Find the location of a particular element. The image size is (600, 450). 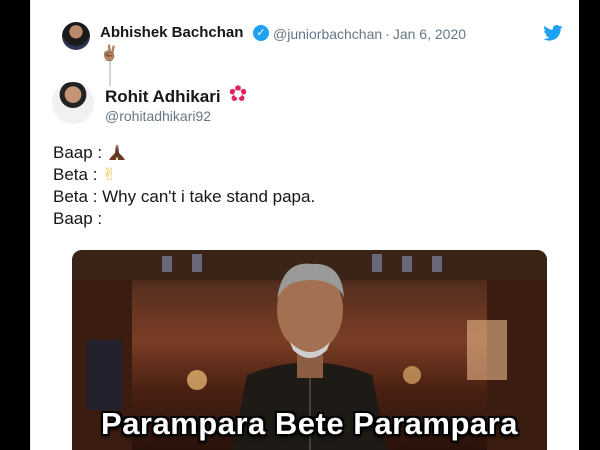

verified-badge-icon: ✓ is located at coordinates (261, 33).